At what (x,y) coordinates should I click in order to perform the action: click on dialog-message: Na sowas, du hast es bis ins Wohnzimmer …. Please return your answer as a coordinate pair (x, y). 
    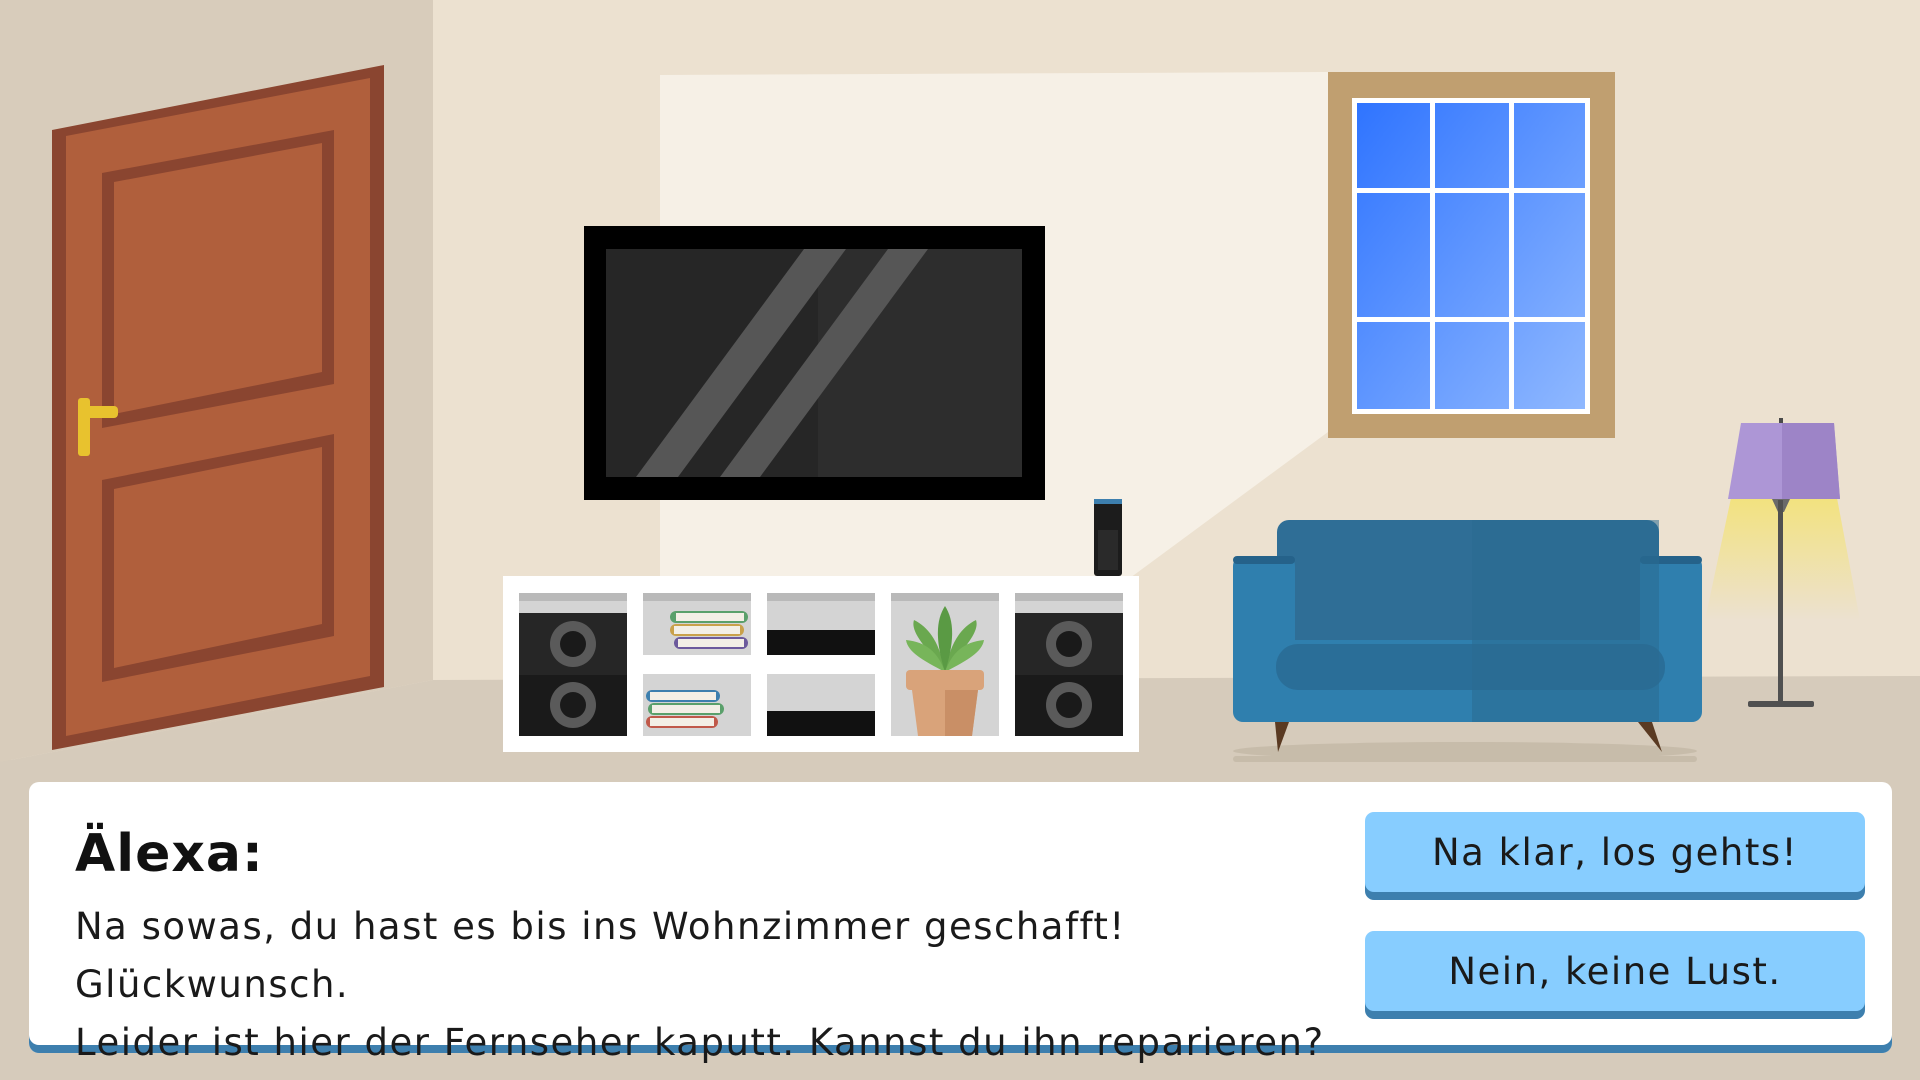
    Looking at the image, I should click on (720, 985).